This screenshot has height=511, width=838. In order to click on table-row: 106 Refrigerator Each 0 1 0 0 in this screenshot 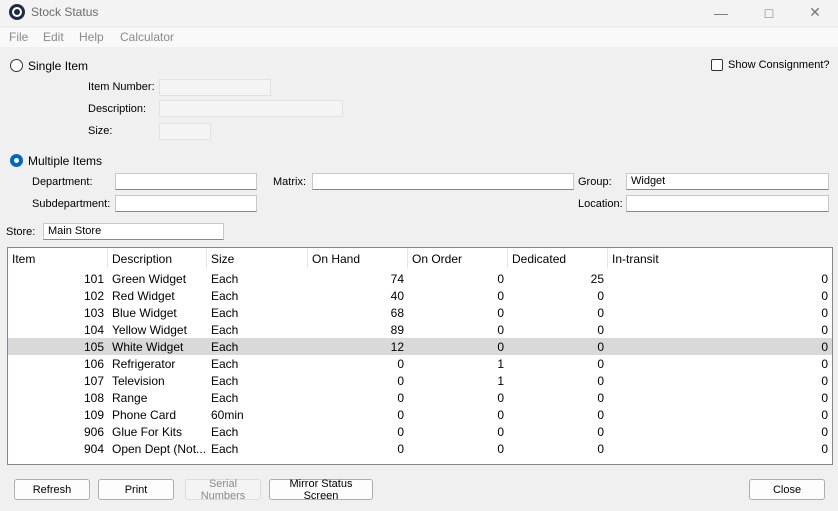, I will do `click(420, 363)`.